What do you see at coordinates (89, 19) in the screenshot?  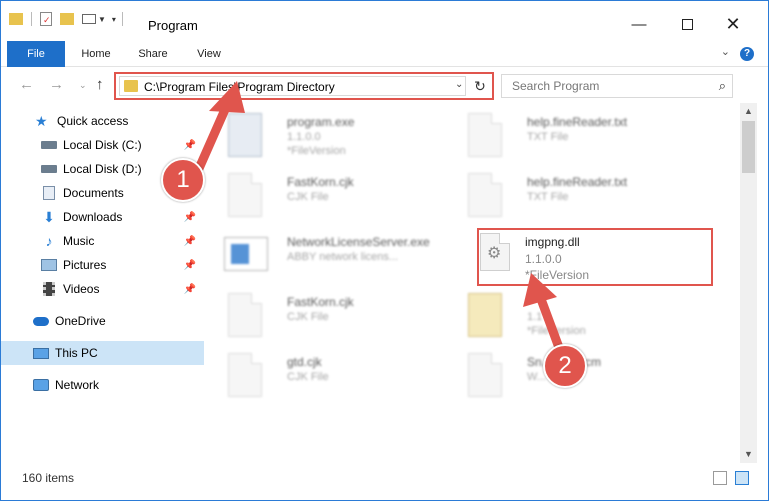 I see `customize-icon` at bounding box center [89, 19].